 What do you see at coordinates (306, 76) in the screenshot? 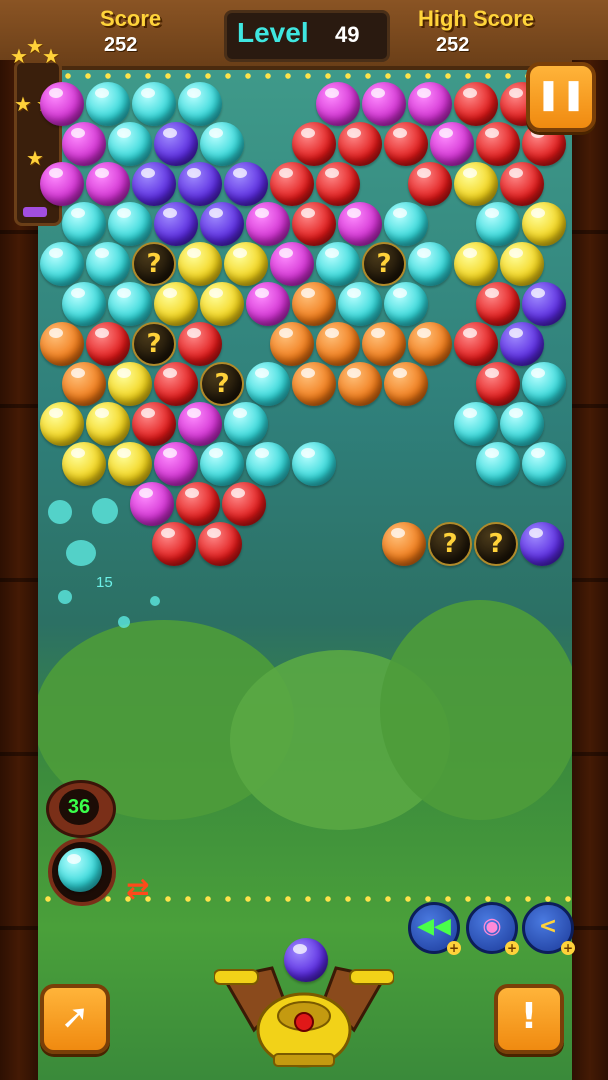
I see `top-boundary-line` at bounding box center [306, 76].